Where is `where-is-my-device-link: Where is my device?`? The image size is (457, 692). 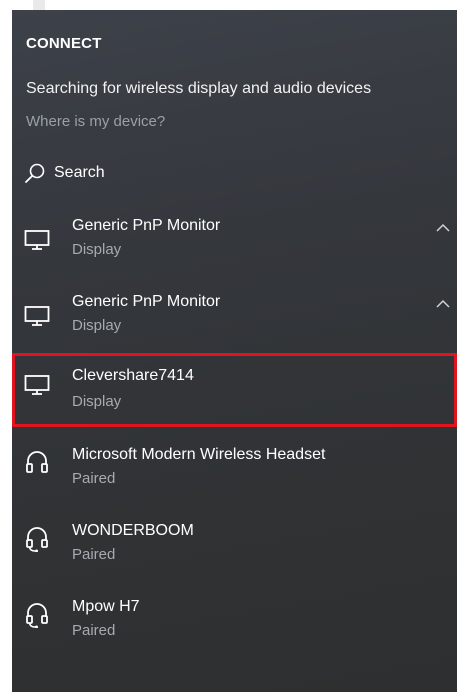
where-is-my-device-link: Where is my device? is located at coordinates (95, 121).